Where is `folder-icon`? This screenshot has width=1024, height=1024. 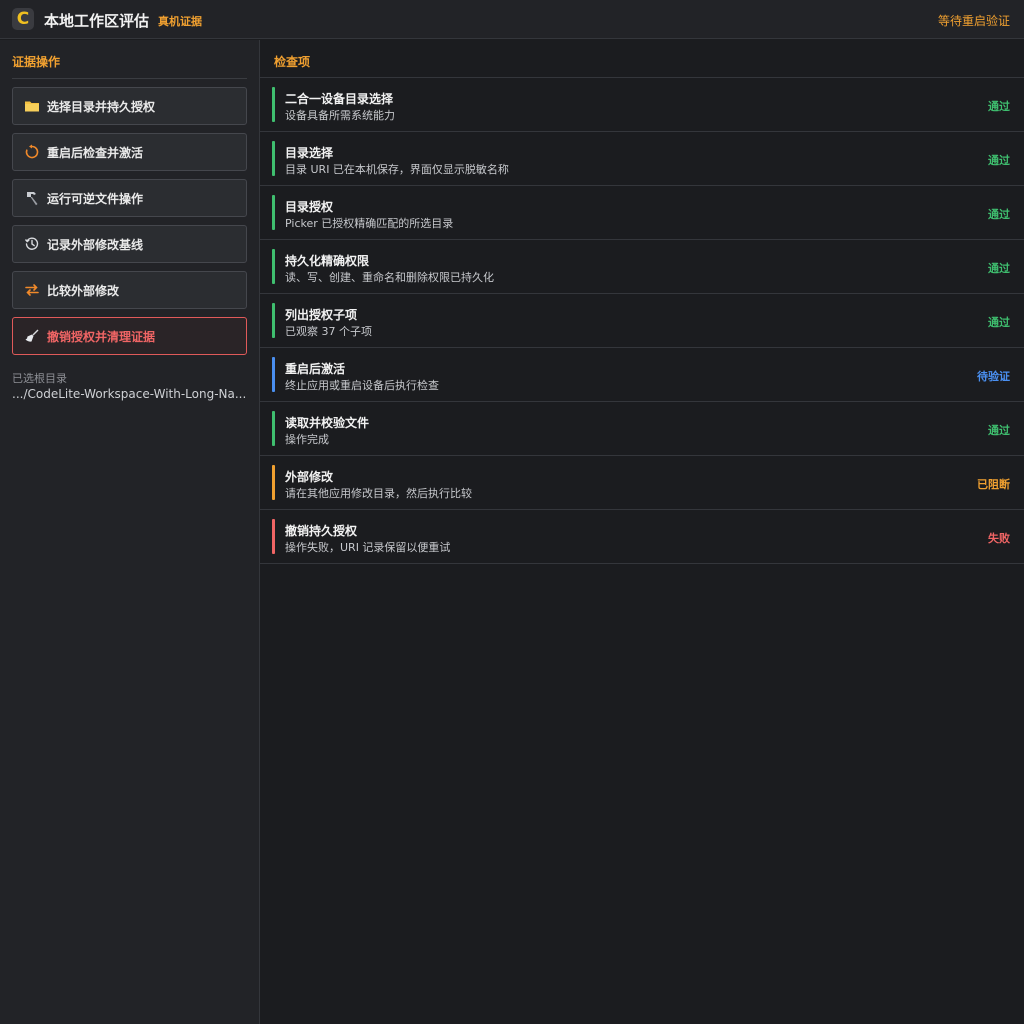
folder-icon is located at coordinates (32, 106).